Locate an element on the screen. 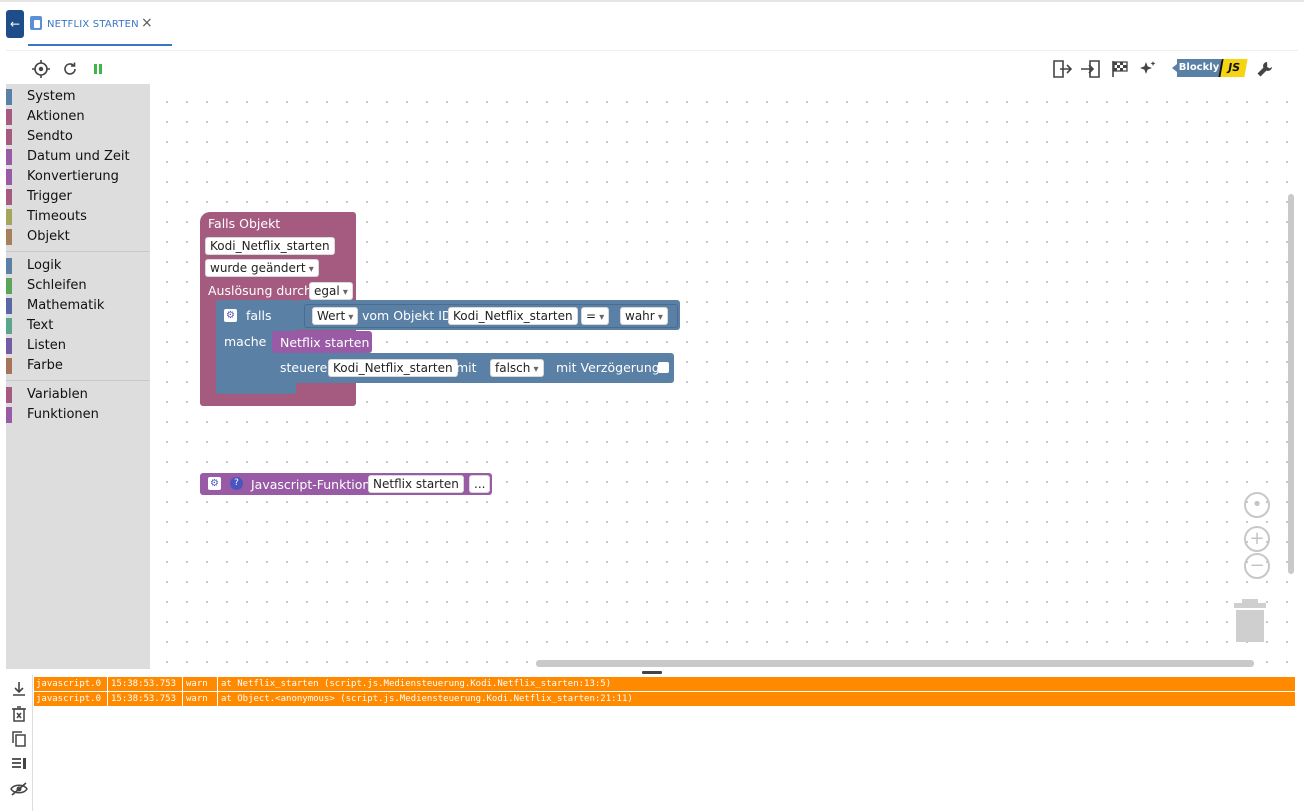 This screenshot has height=811, width=1304. wrench-icon is located at coordinates (1265, 69).